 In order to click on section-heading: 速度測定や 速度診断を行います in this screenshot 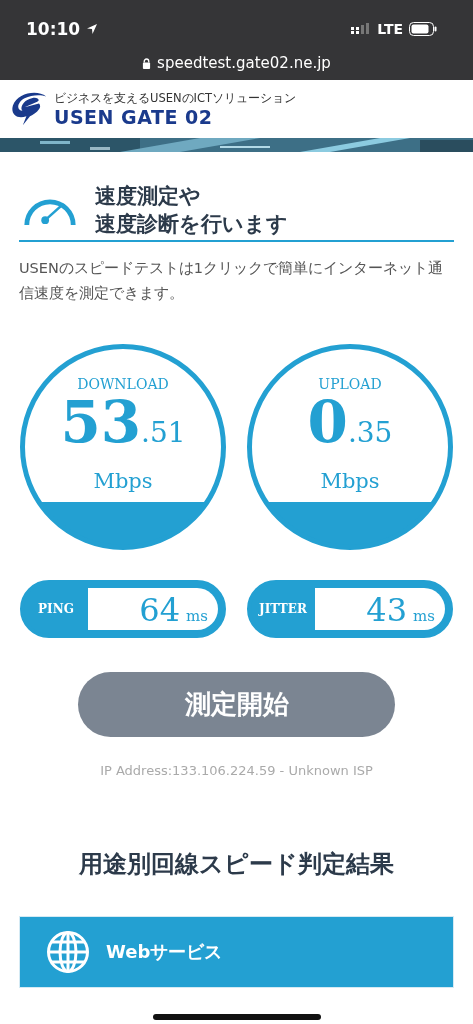, I will do `click(191, 210)`.